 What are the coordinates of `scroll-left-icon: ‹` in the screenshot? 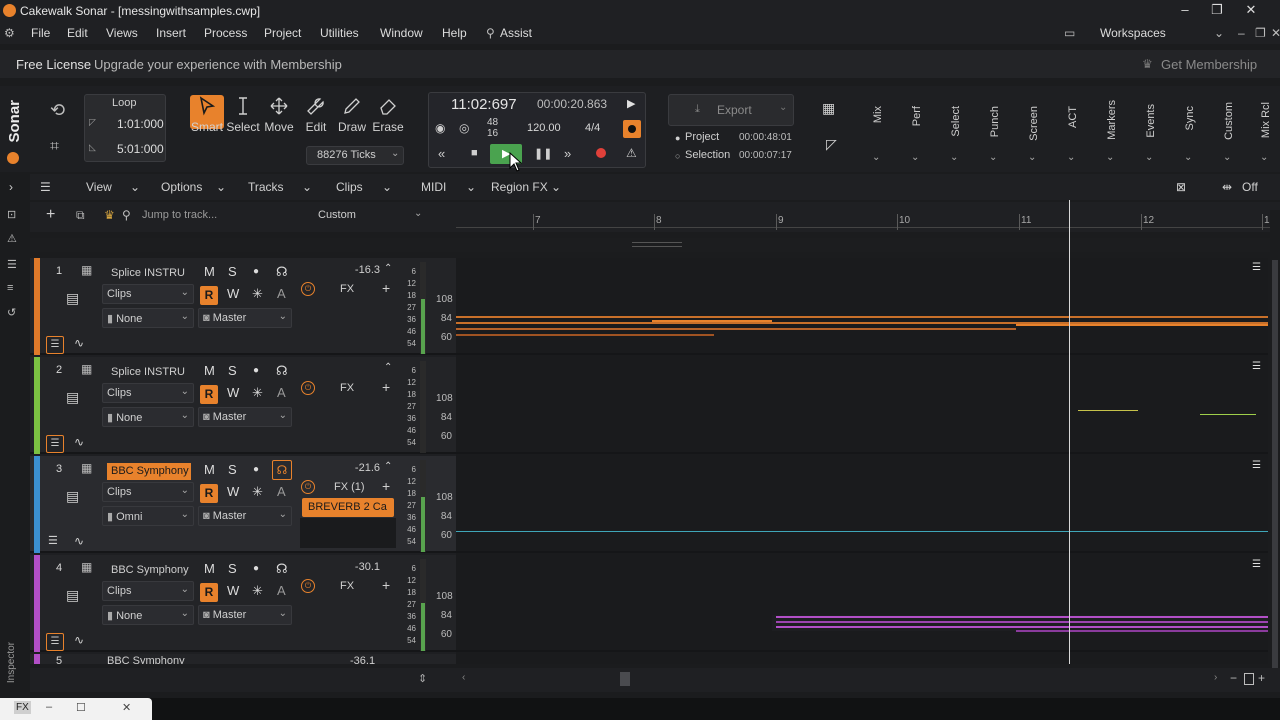 It's located at (463, 677).